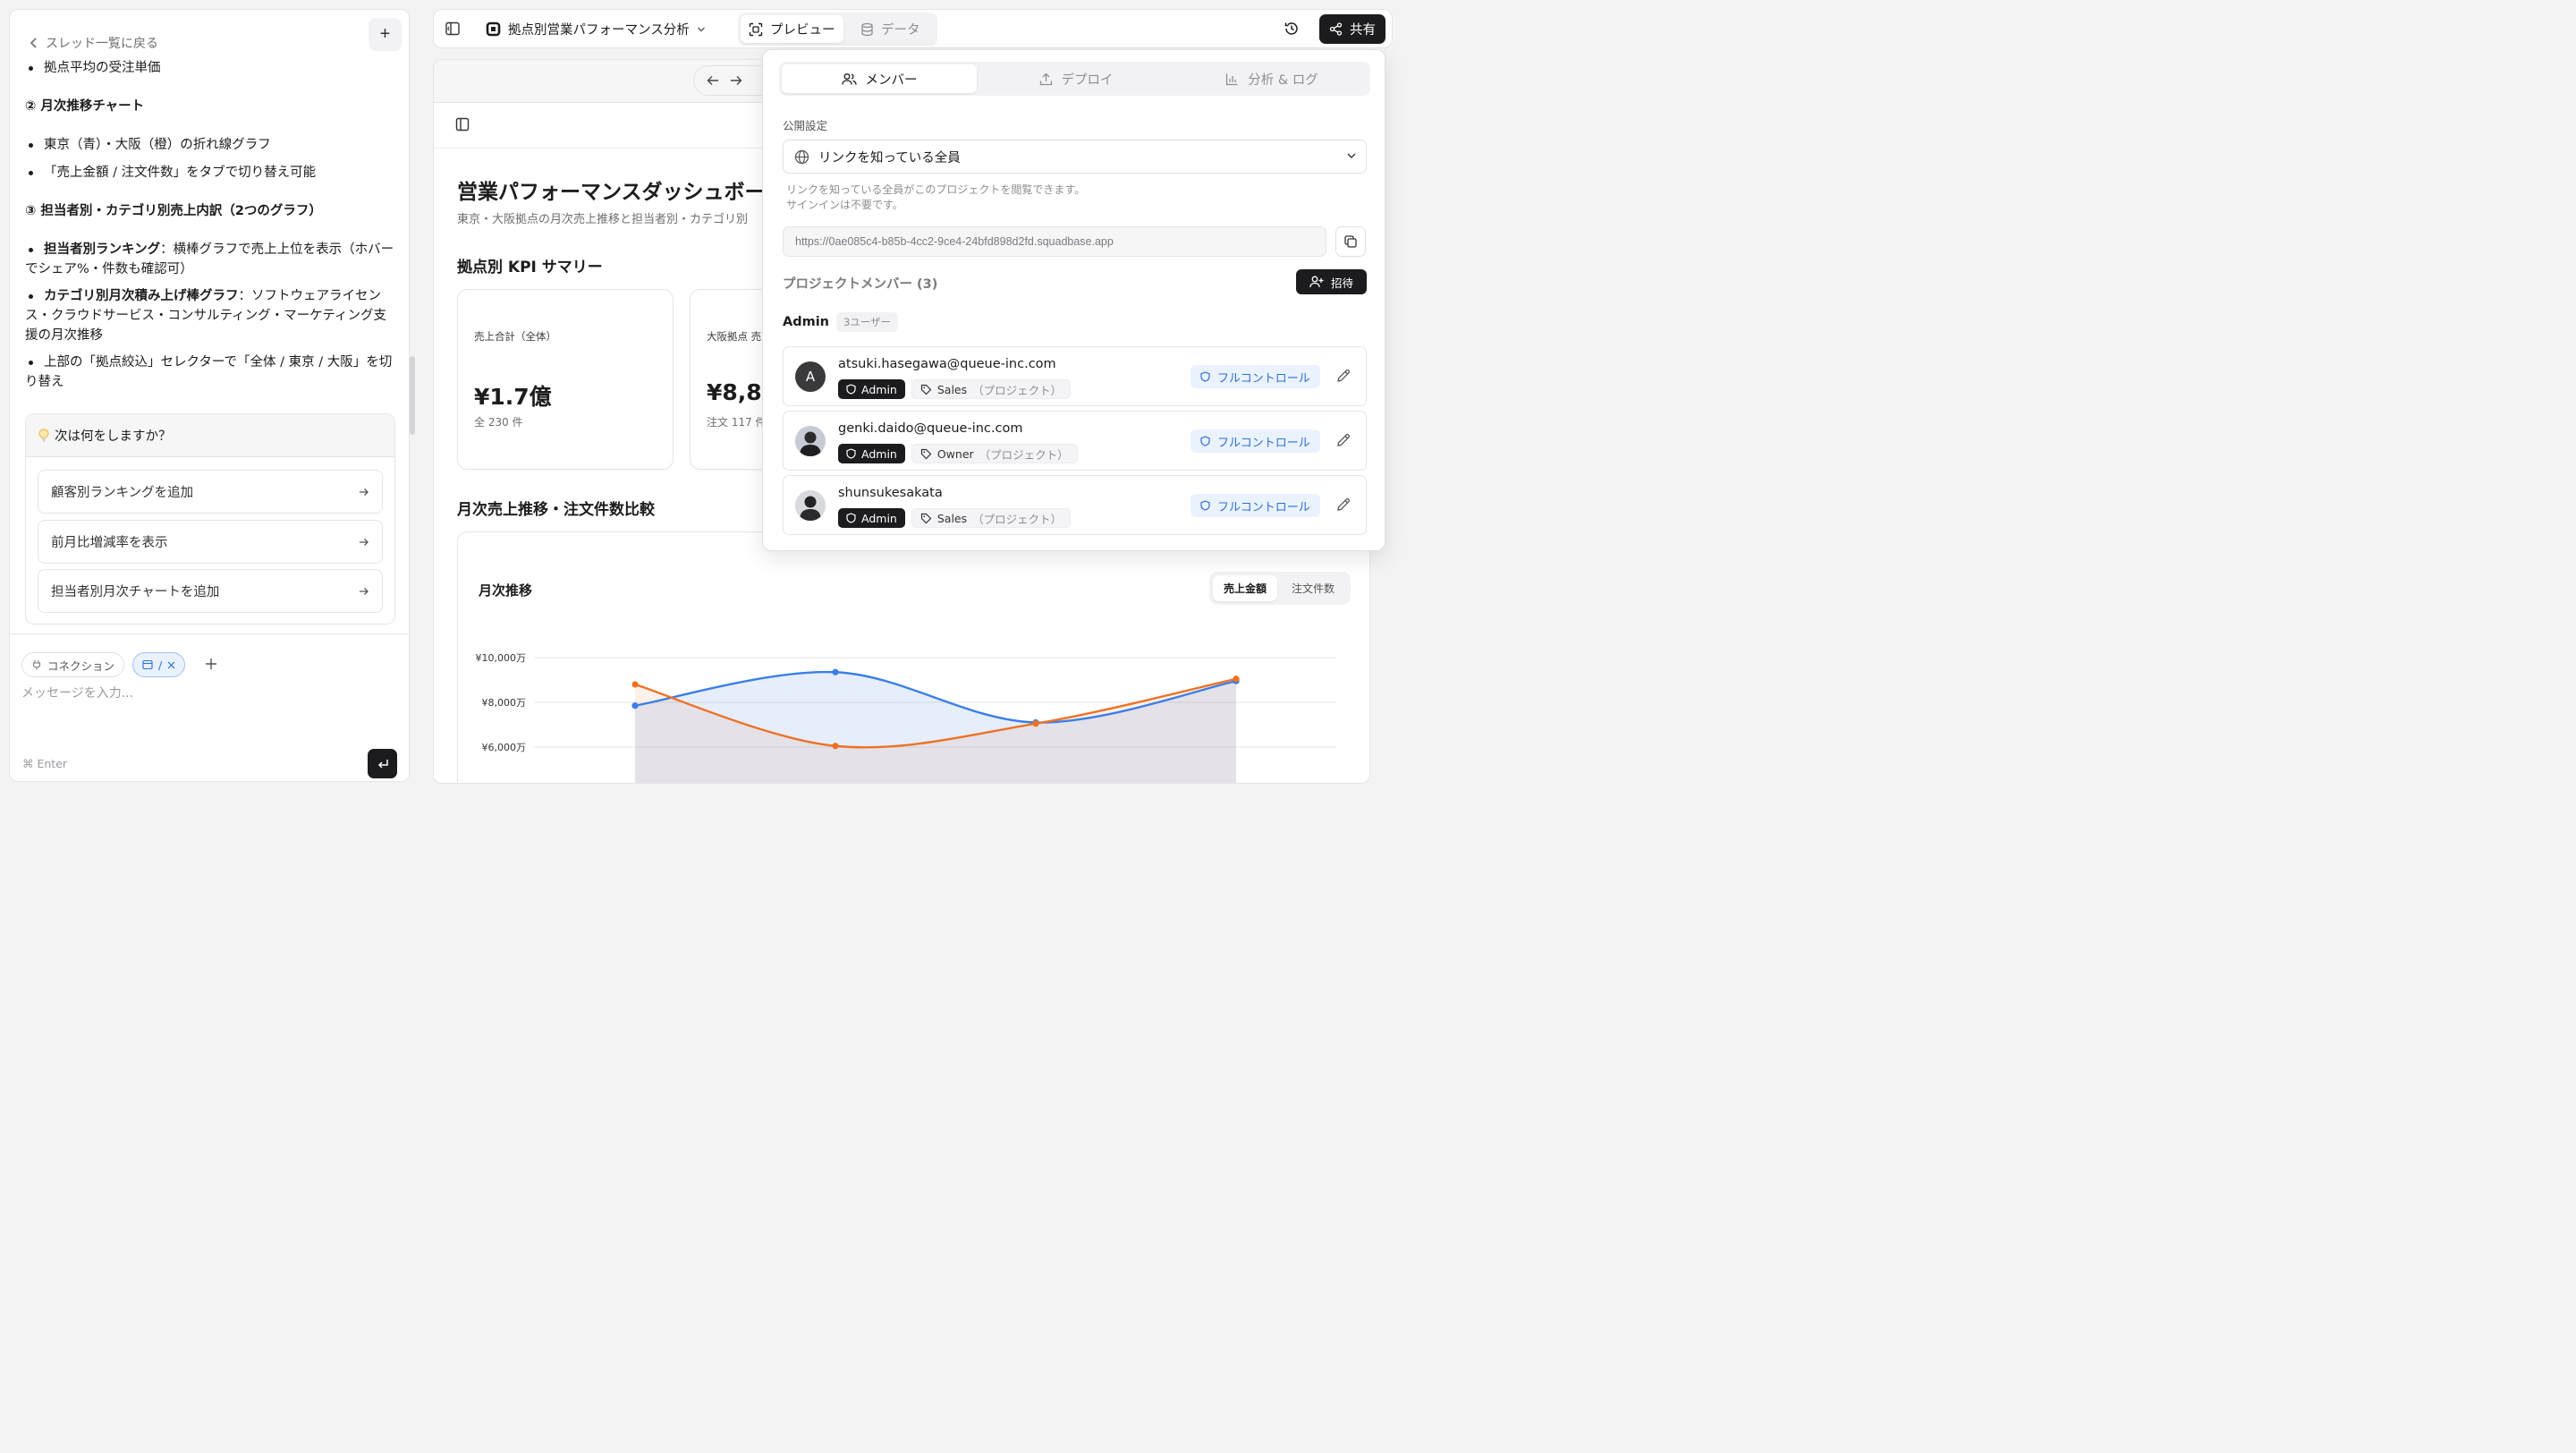  Describe the element at coordinates (879, 78) in the screenshot. I see `tab-members: メンバー` at that location.